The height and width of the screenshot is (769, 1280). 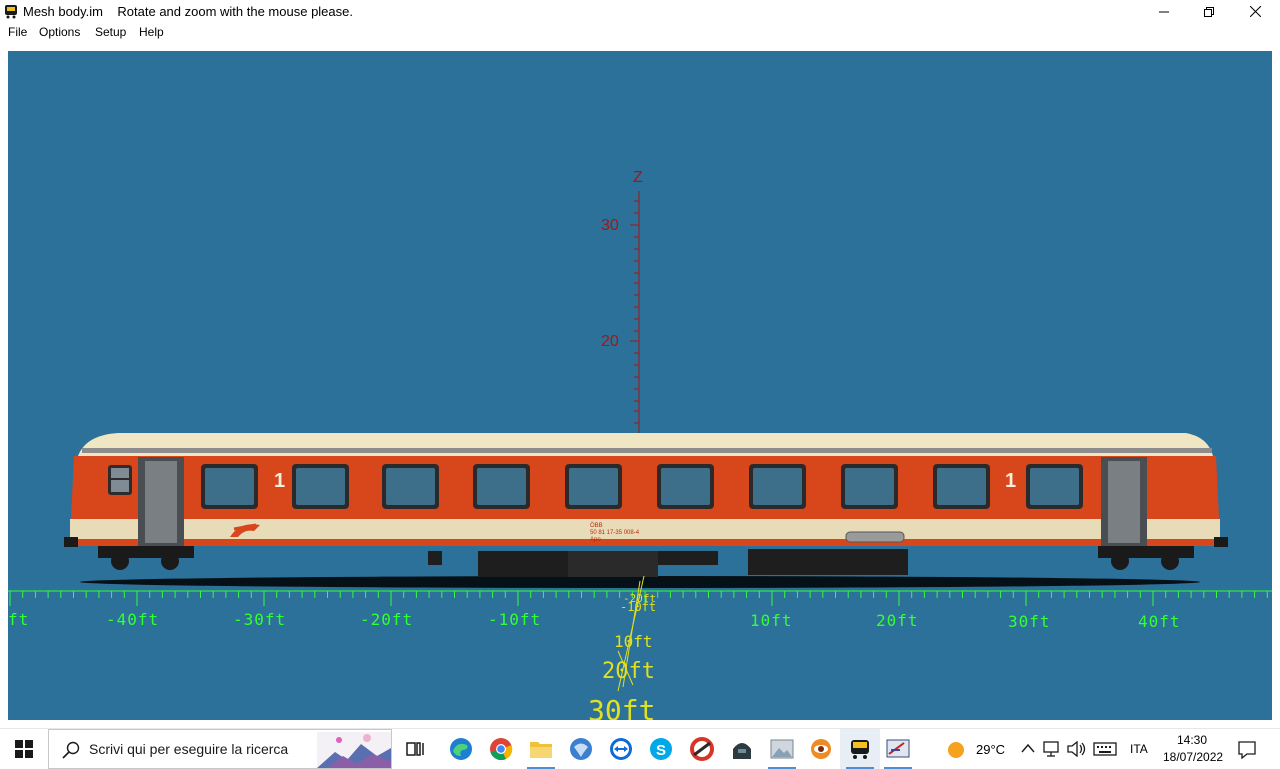 What do you see at coordinates (259, 619) in the screenshot?
I see `x-tick-neg30: -30ft` at bounding box center [259, 619].